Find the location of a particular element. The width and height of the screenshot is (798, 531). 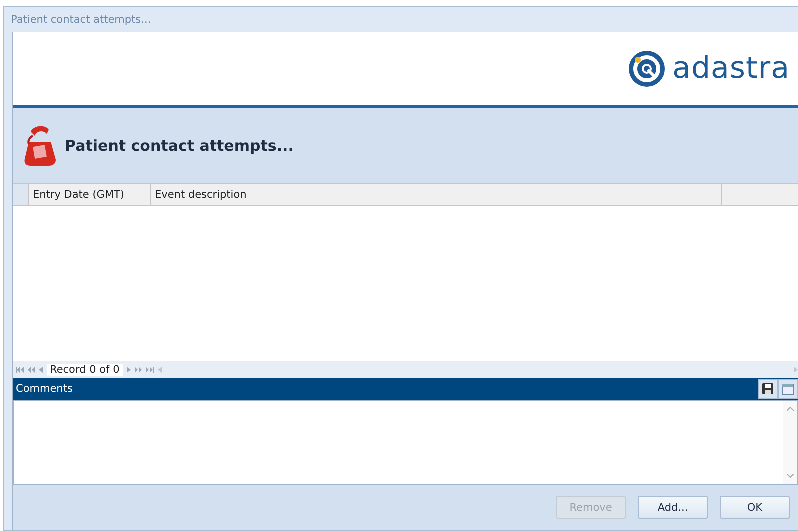

first-record-icon is located at coordinates (20, 369).